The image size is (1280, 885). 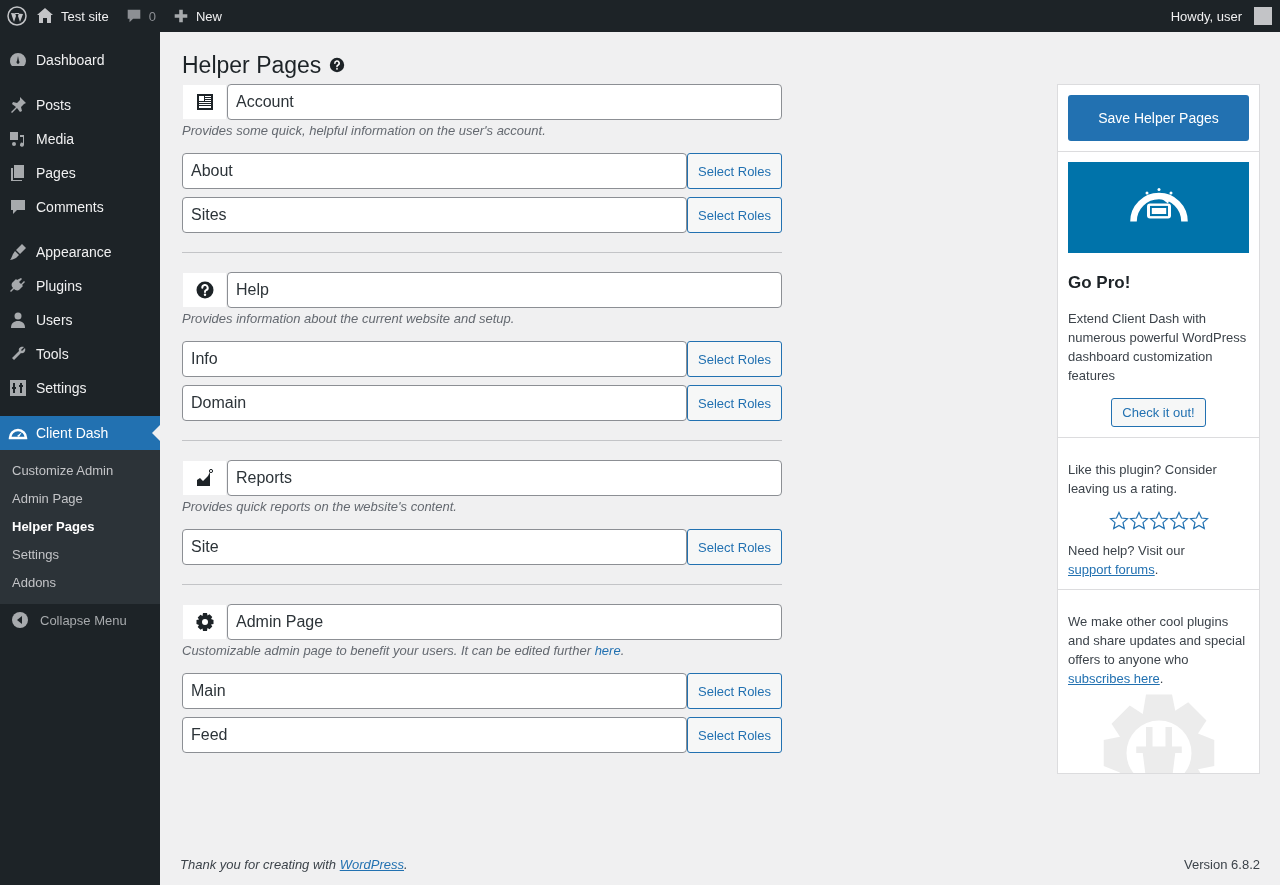 What do you see at coordinates (18, 252) in the screenshot?
I see `brush-icon` at bounding box center [18, 252].